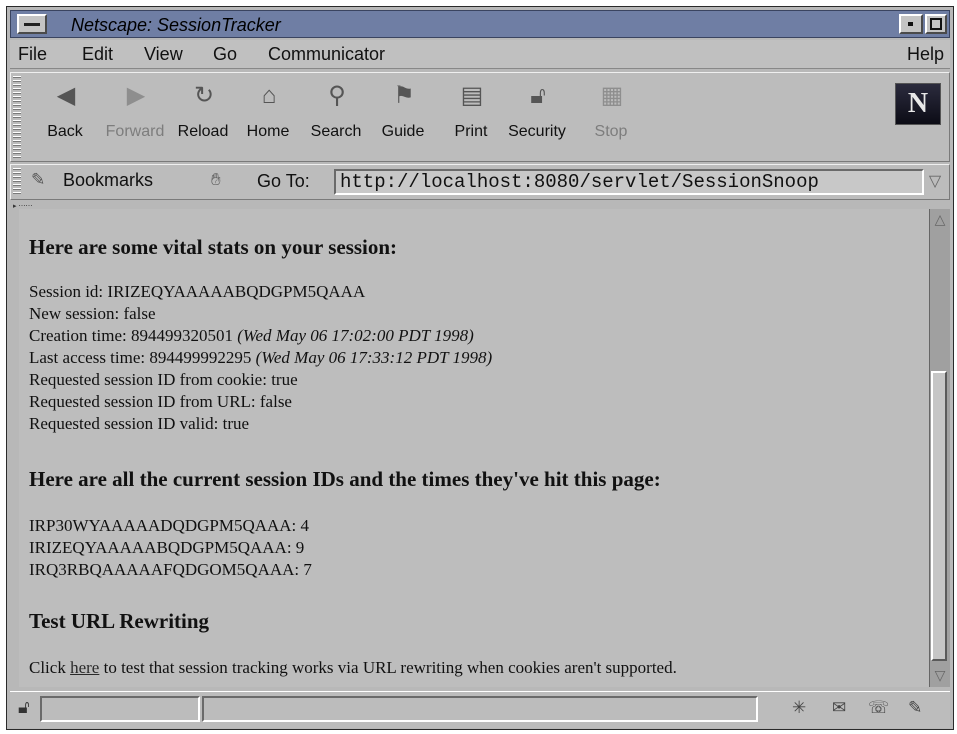 The width and height of the screenshot is (957, 734). I want to click on vertical-scrollbar: △ ▽, so click(939, 448).